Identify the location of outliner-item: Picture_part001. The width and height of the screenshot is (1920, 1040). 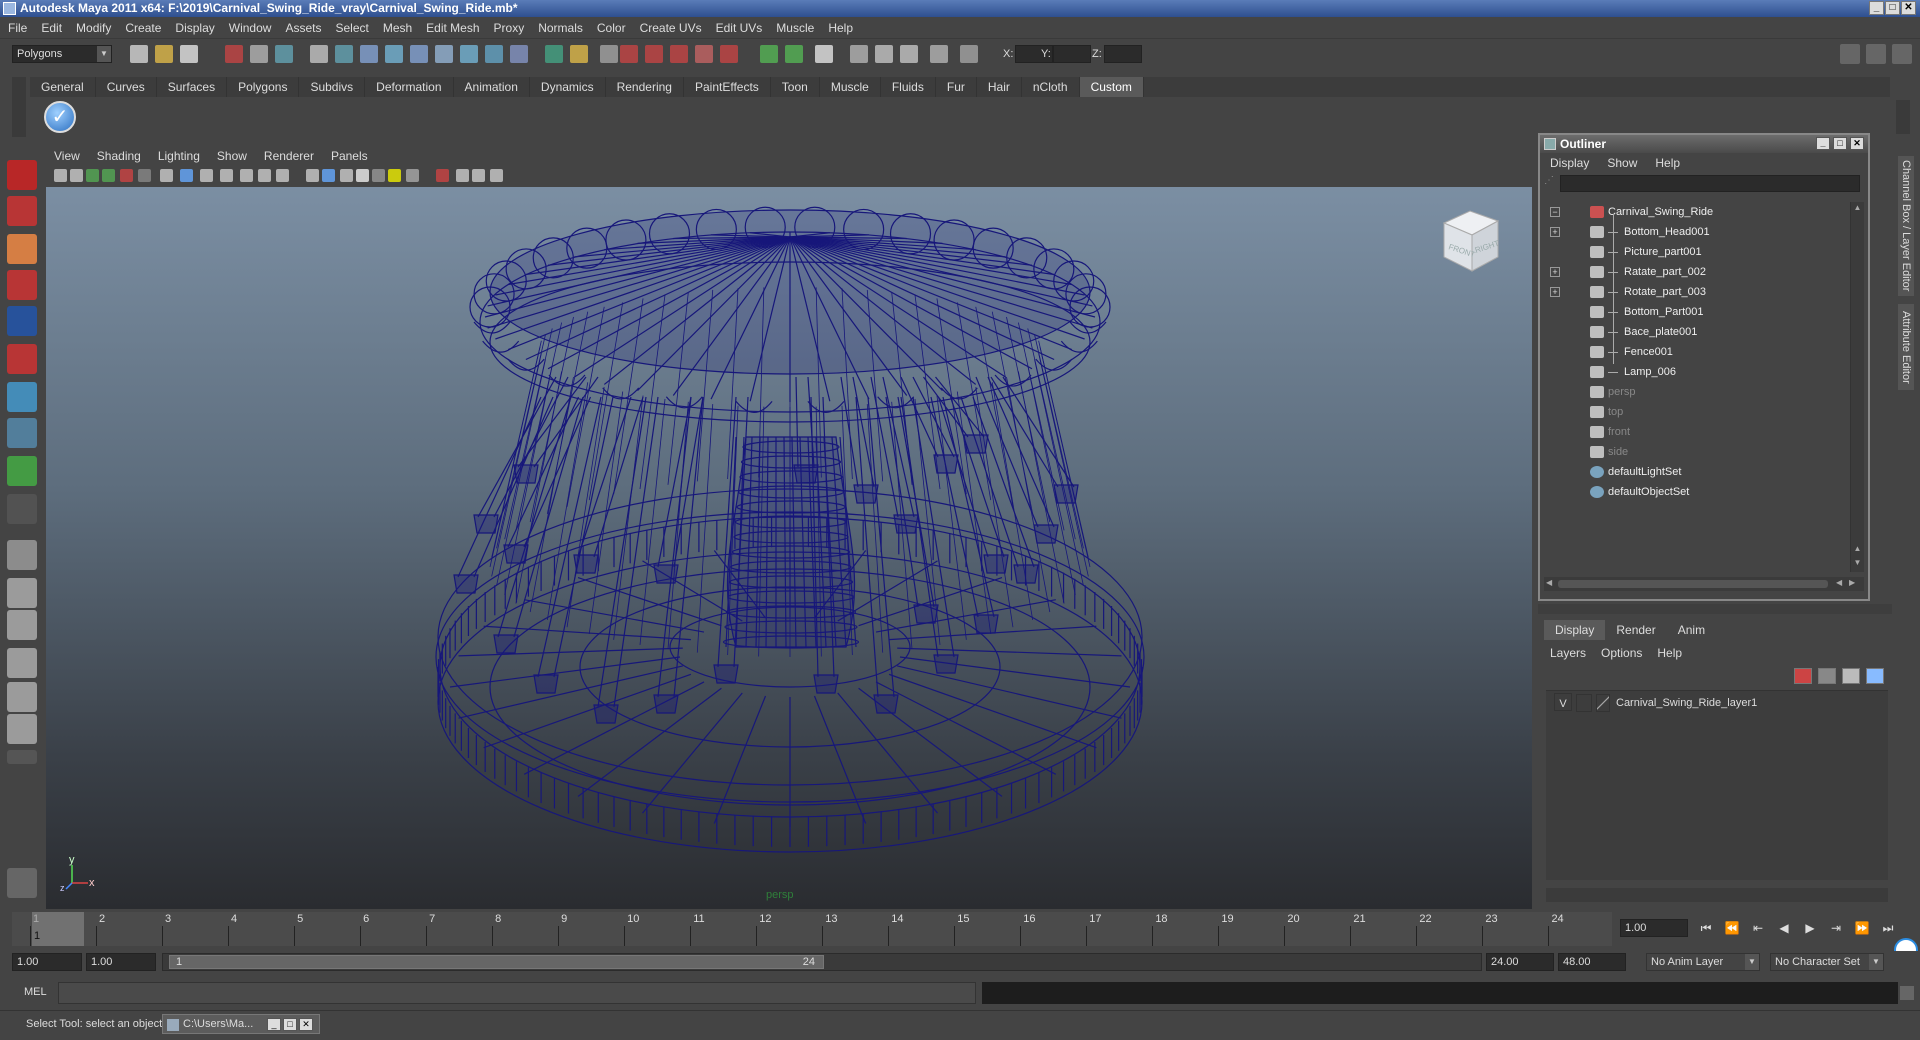
(1694, 252).